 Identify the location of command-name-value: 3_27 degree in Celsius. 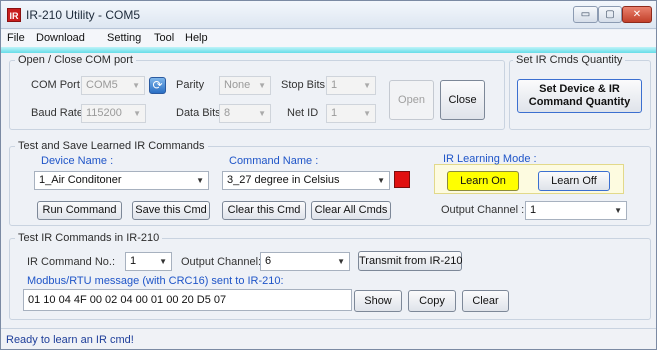
(283, 180).